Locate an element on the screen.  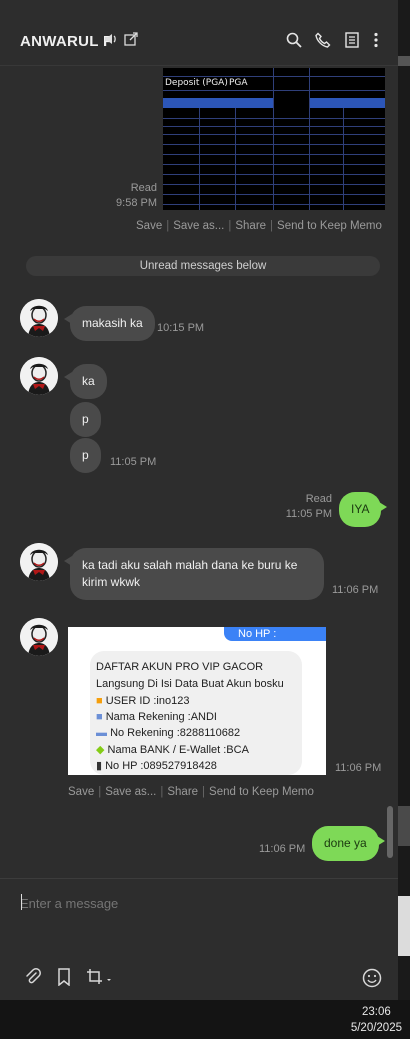
system-clock: 23:06 5/20/2025 is located at coordinates (376, 1020).